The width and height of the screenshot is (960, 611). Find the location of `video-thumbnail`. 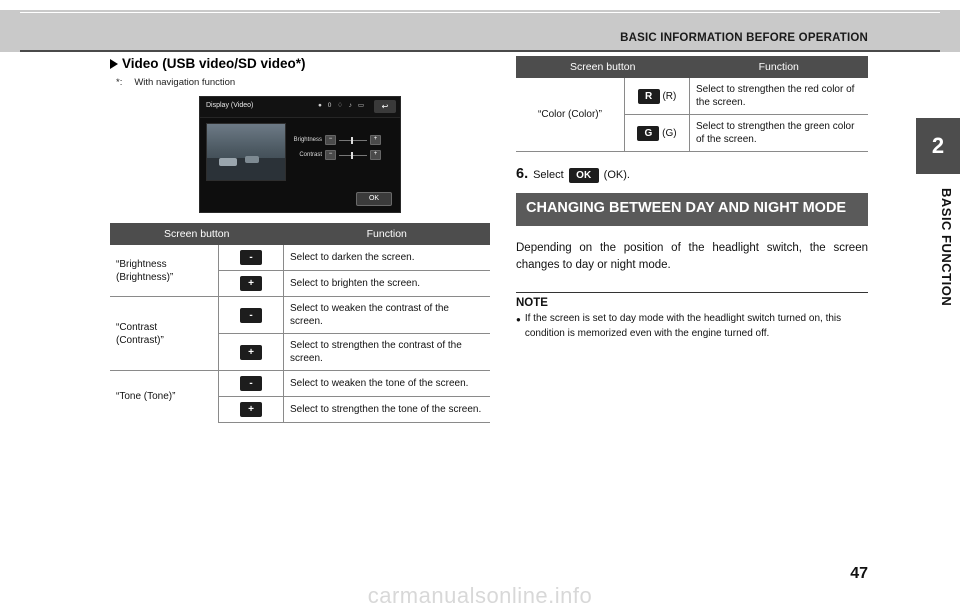

video-thumbnail is located at coordinates (246, 152).